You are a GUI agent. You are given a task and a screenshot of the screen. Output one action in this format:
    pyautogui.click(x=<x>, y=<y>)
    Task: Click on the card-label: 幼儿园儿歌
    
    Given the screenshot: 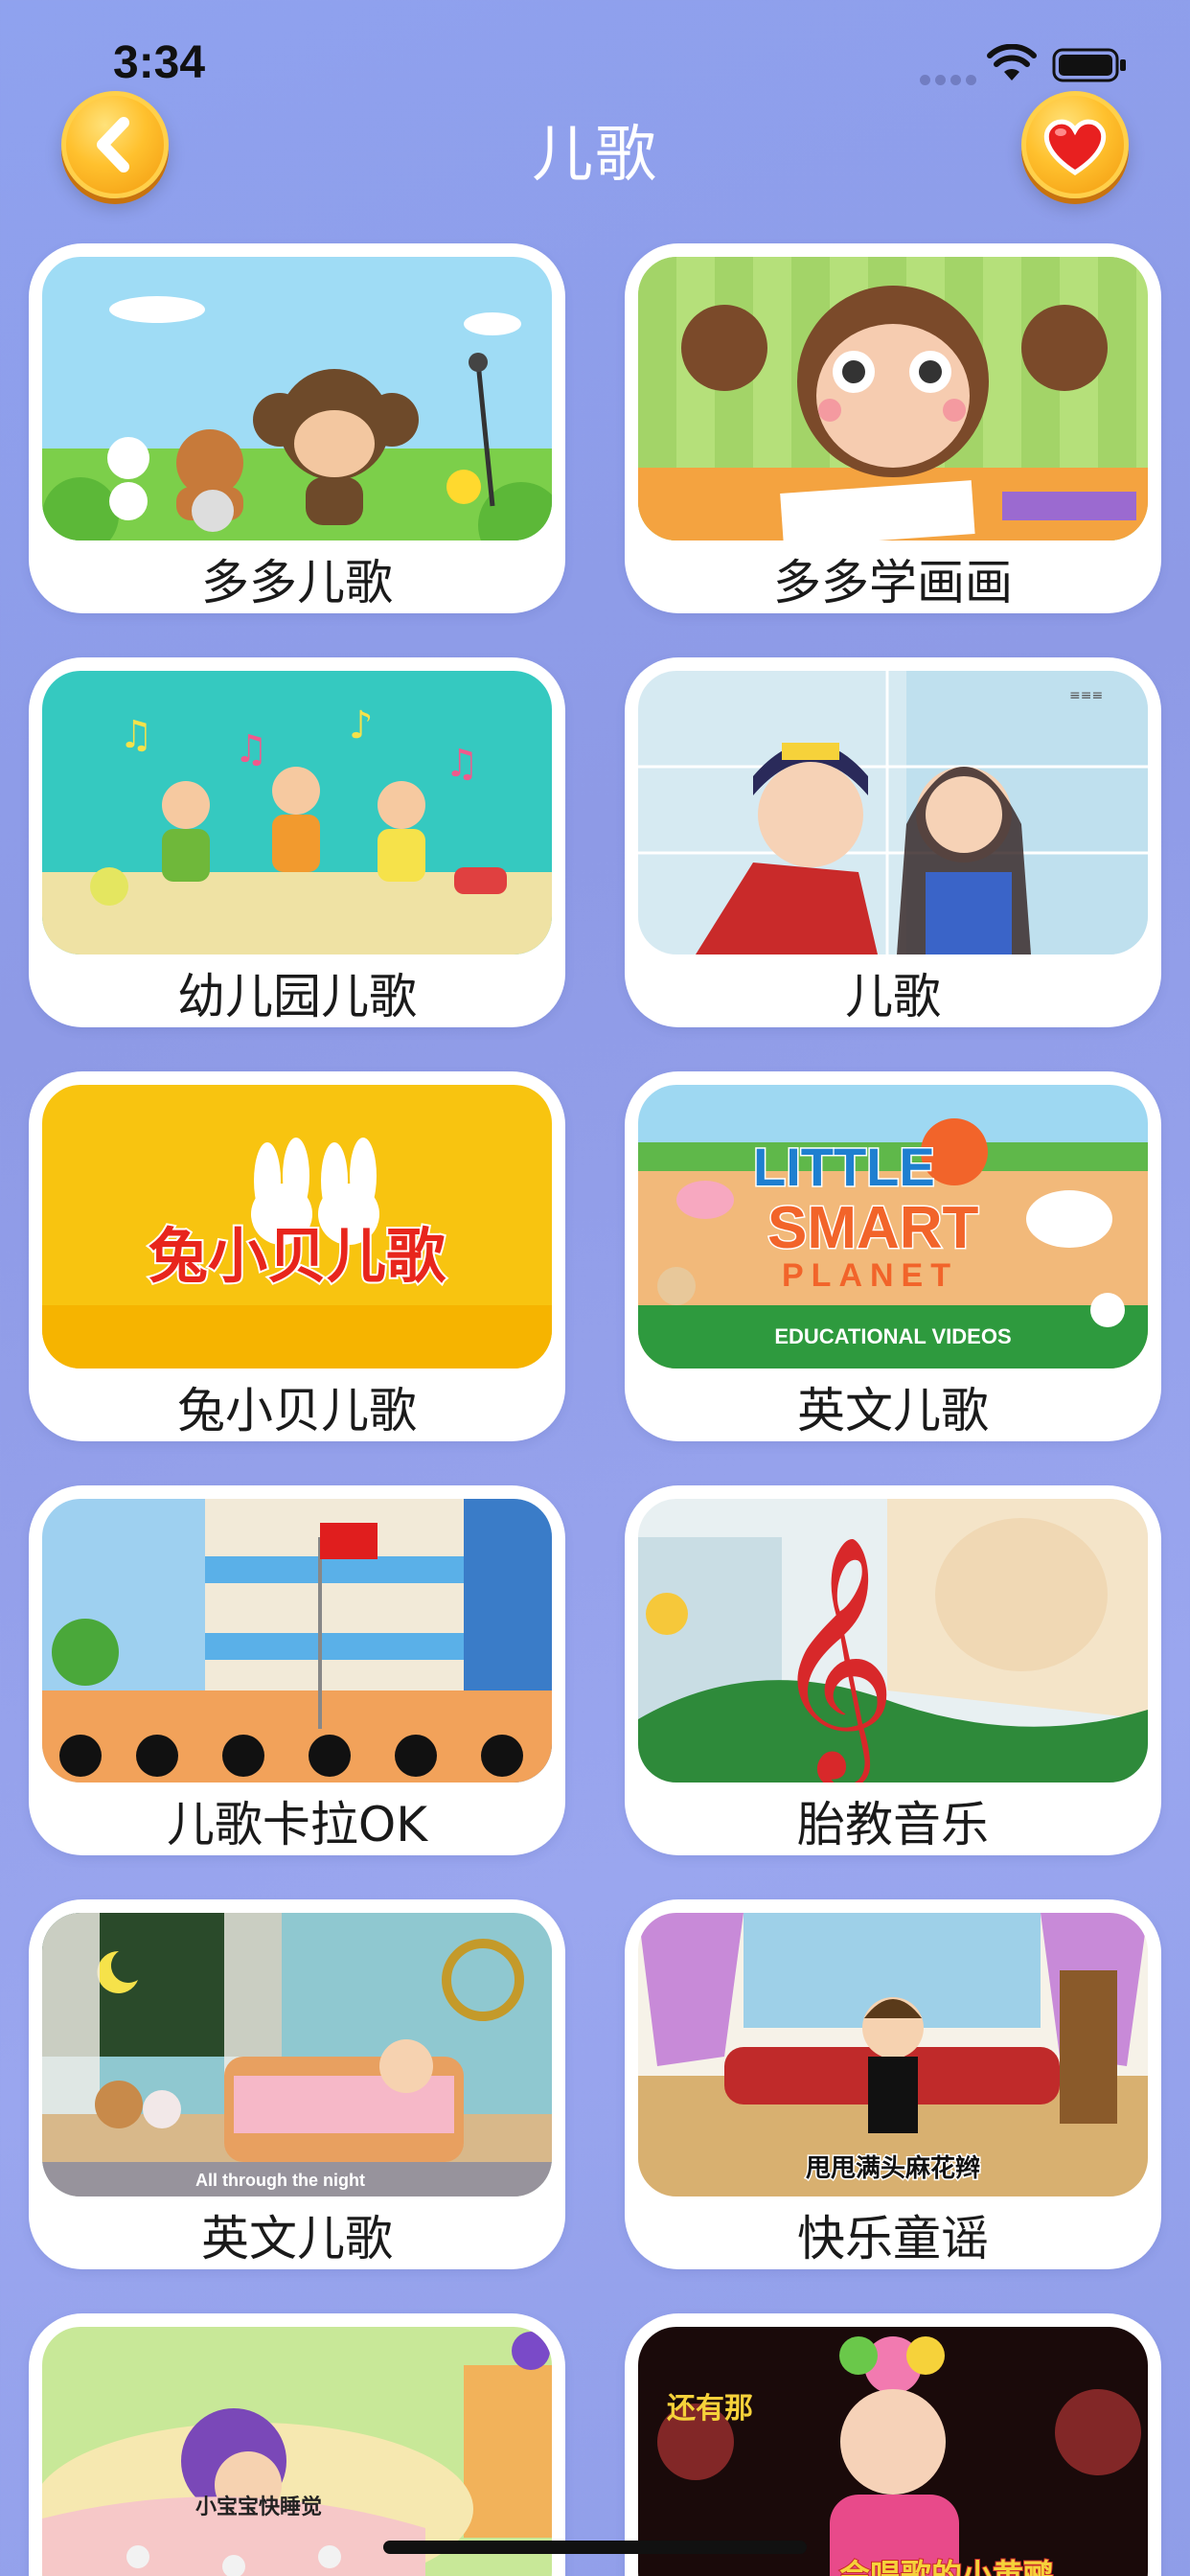 What is the action you would take?
    pyautogui.click(x=297, y=996)
    